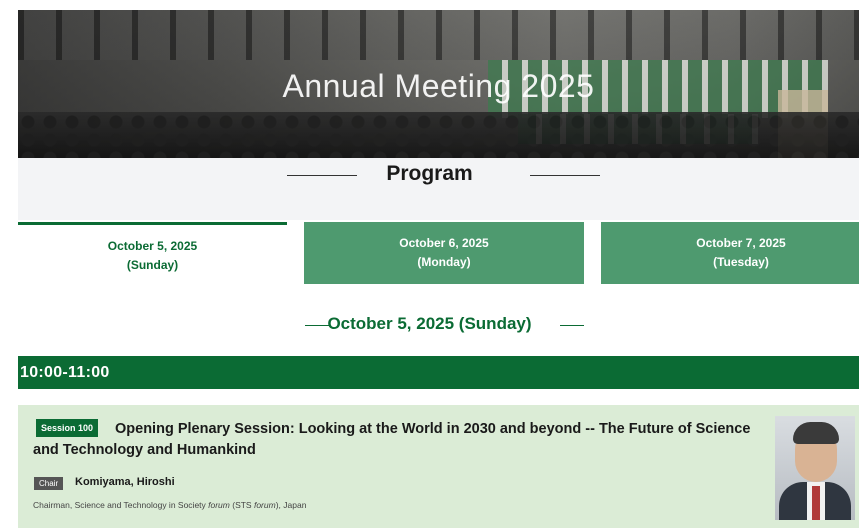  Describe the element at coordinates (730, 253) in the screenshot. I see `tab-october-7: October 7, 2025 (Tuesday)` at that location.